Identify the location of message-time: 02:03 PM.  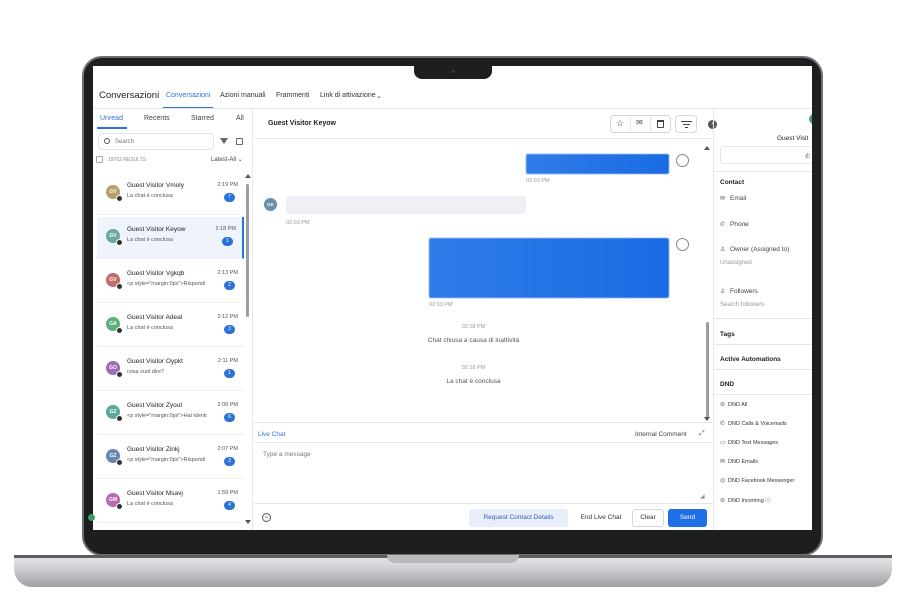
(441, 305).